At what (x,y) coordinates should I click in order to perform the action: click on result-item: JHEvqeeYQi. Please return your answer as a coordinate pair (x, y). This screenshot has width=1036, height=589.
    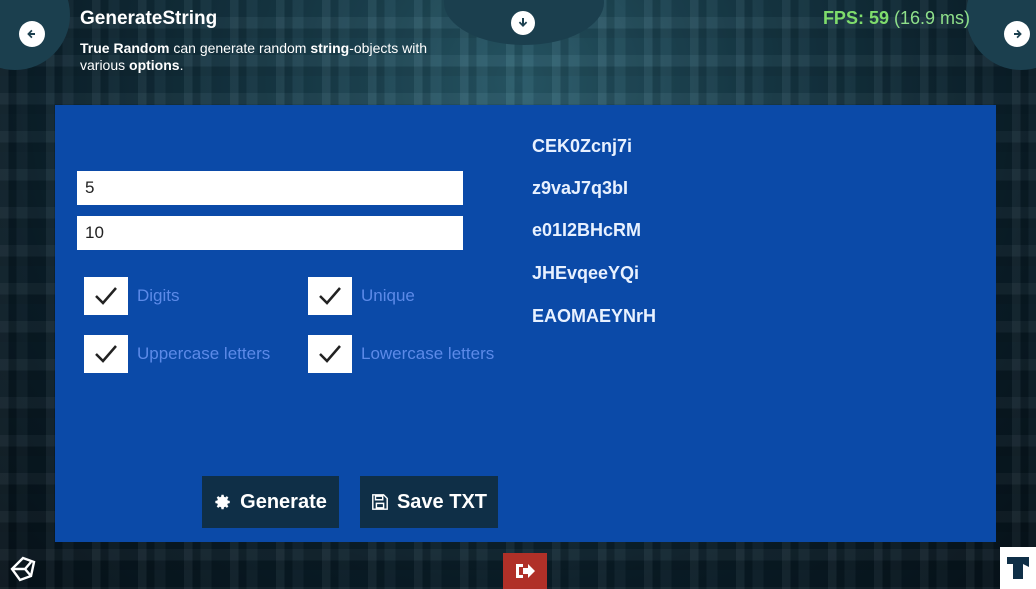
    Looking at the image, I should click on (586, 273).